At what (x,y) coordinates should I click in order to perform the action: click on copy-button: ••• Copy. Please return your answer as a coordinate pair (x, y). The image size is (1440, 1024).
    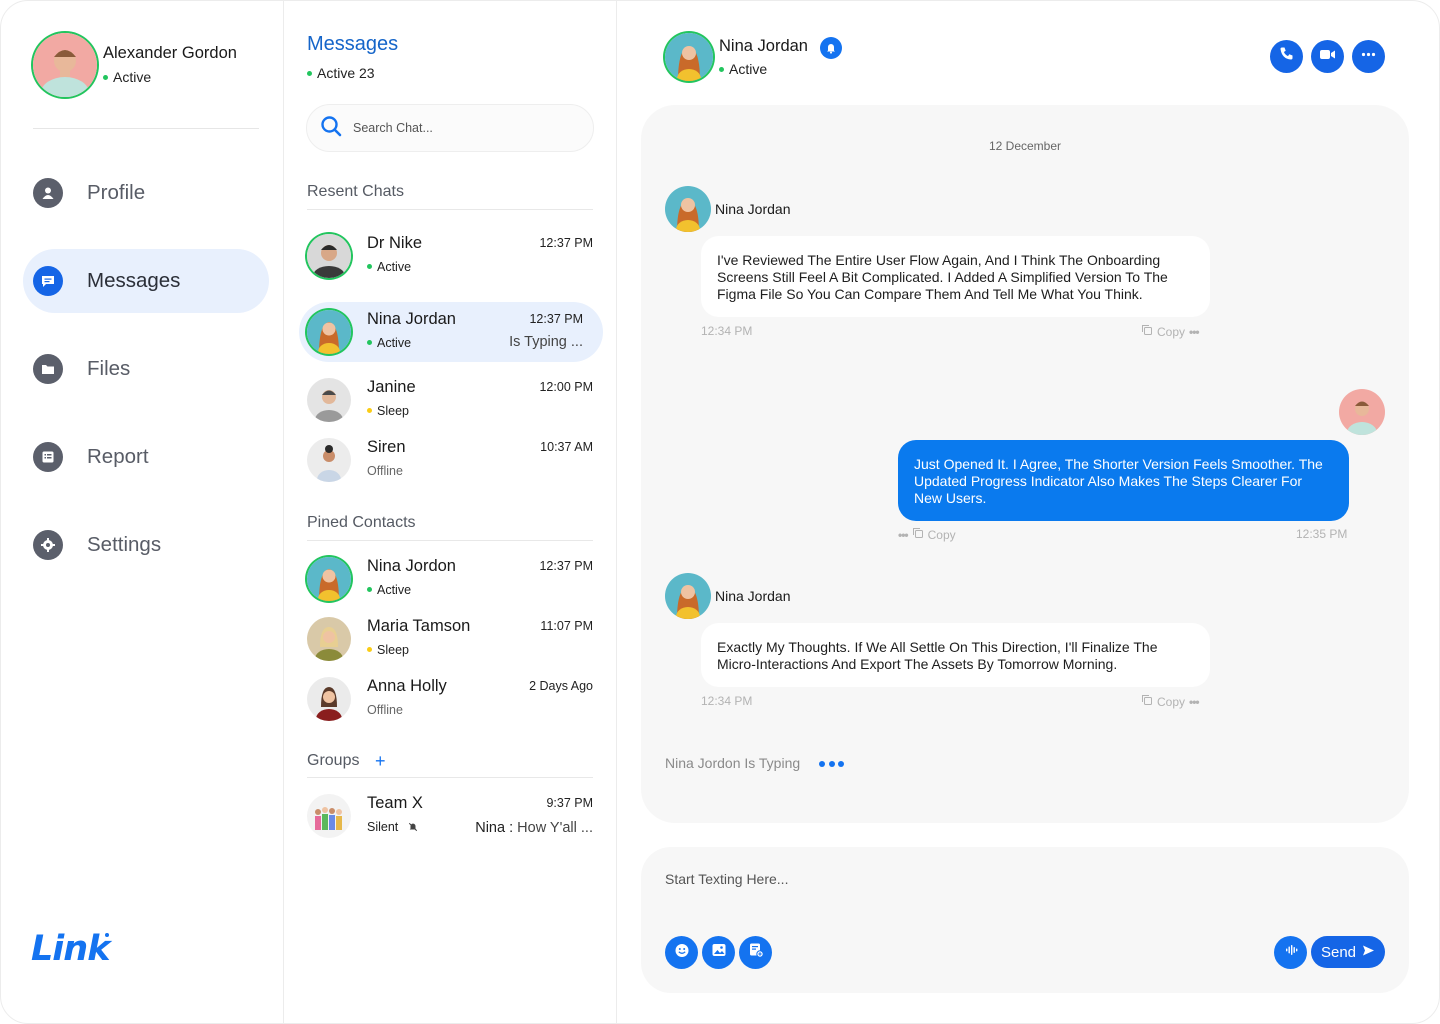
    Looking at the image, I should click on (927, 534).